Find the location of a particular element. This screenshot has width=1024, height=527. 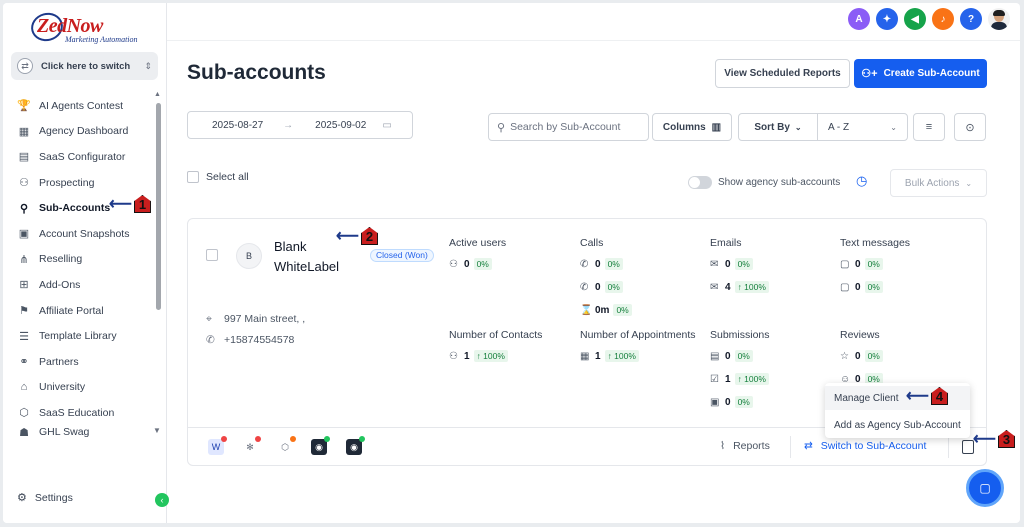

sidebar-item-label: Template Library is located at coordinates (78, 336).